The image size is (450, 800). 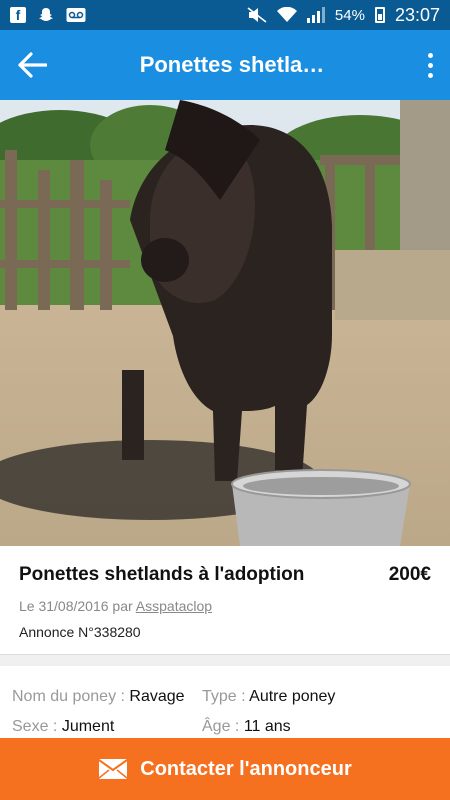 What do you see at coordinates (18, 15) in the screenshot?
I see `facebook-icon: f` at bounding box center [18, 15].